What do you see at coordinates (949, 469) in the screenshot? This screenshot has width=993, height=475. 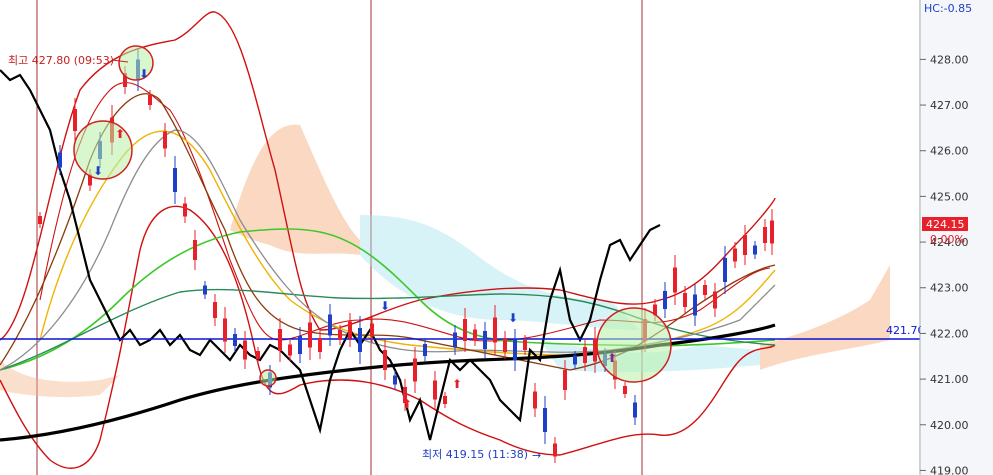 I see `y-tick-label: 419.00` at bounding box center [949, 469].